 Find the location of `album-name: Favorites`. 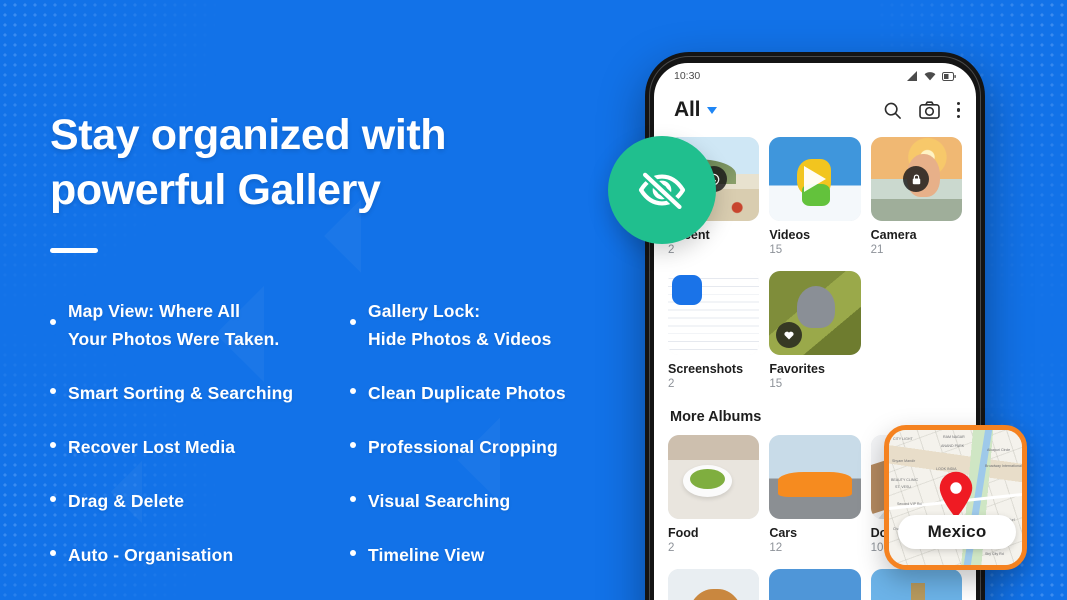

album-name: Favorites is located at coordinates (797, 369).